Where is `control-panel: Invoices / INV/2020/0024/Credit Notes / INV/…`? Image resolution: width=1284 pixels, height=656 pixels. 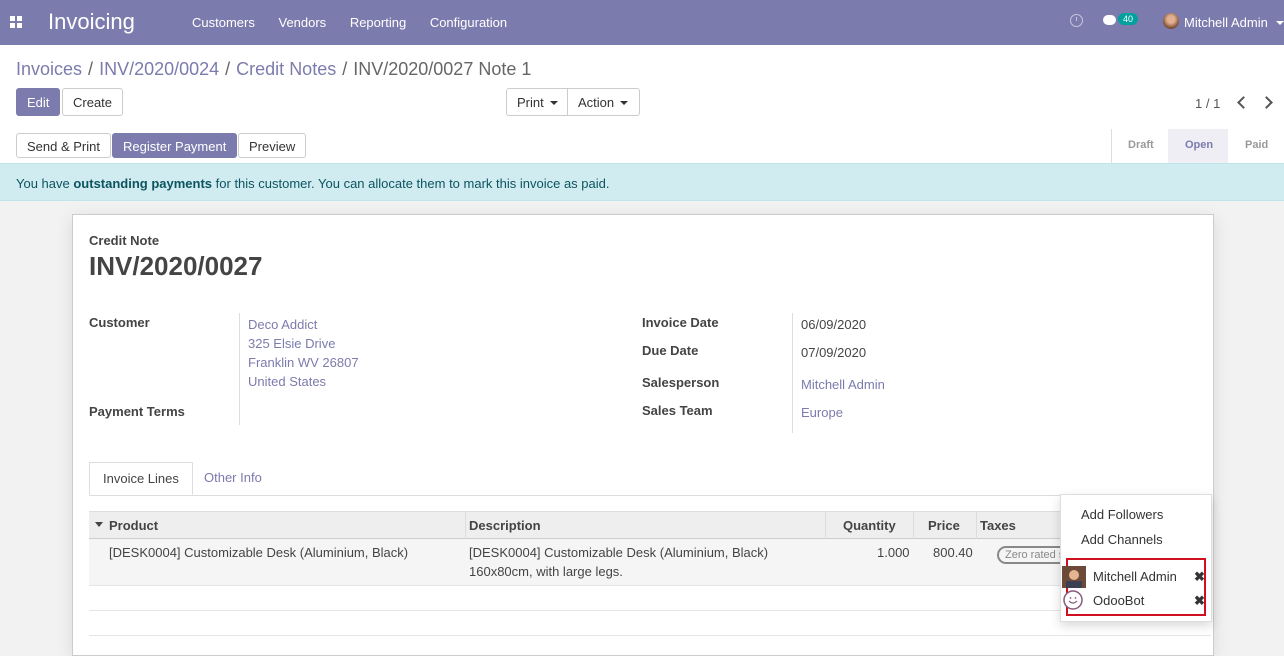
control-panel: Invoices / INV/2020/0024/Credit Notes / INV/… is located at coordinates (642, 87).